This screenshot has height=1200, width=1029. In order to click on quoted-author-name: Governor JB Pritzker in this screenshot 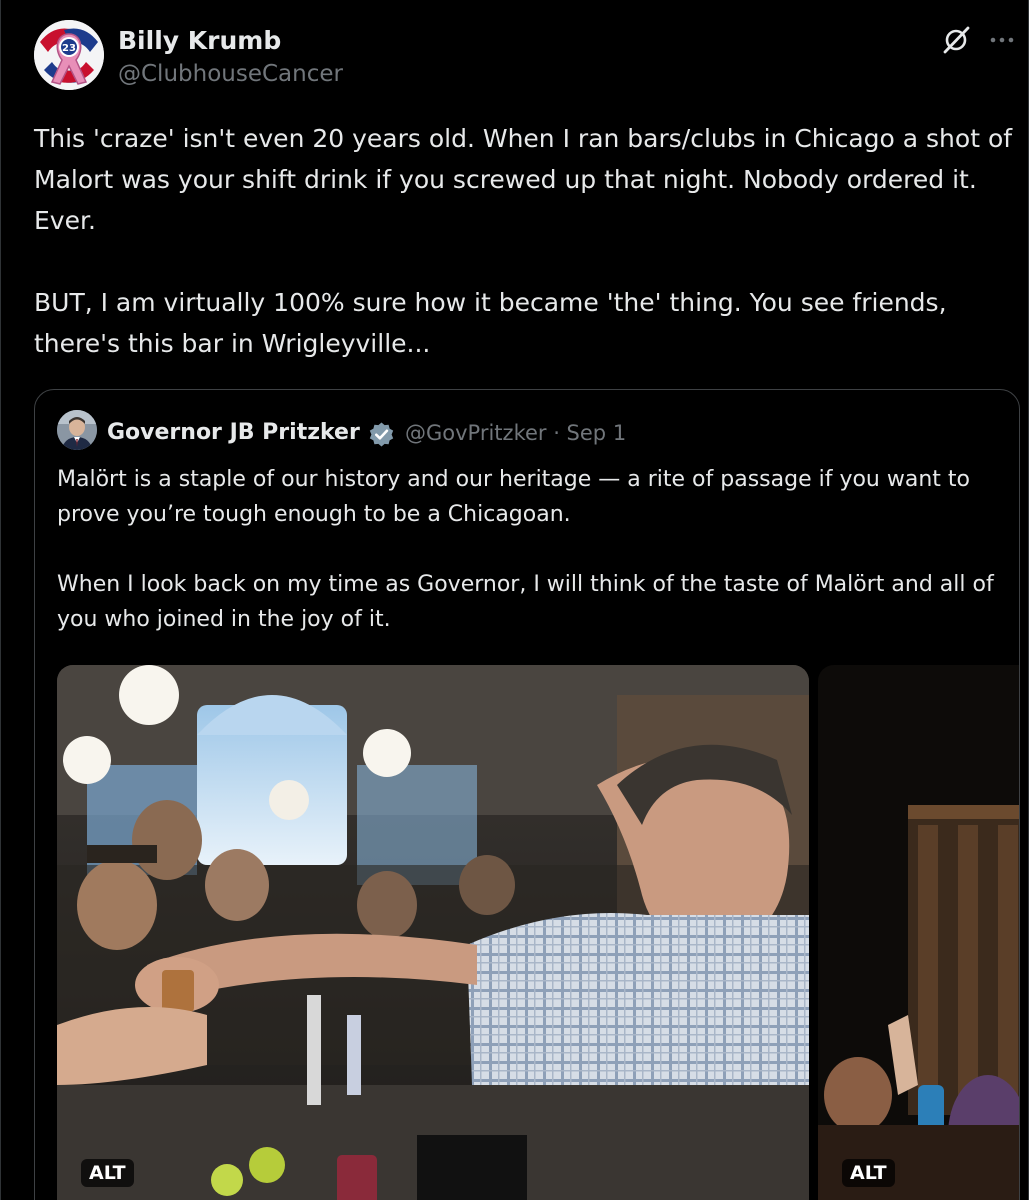, I will do `click(233, 432)`.